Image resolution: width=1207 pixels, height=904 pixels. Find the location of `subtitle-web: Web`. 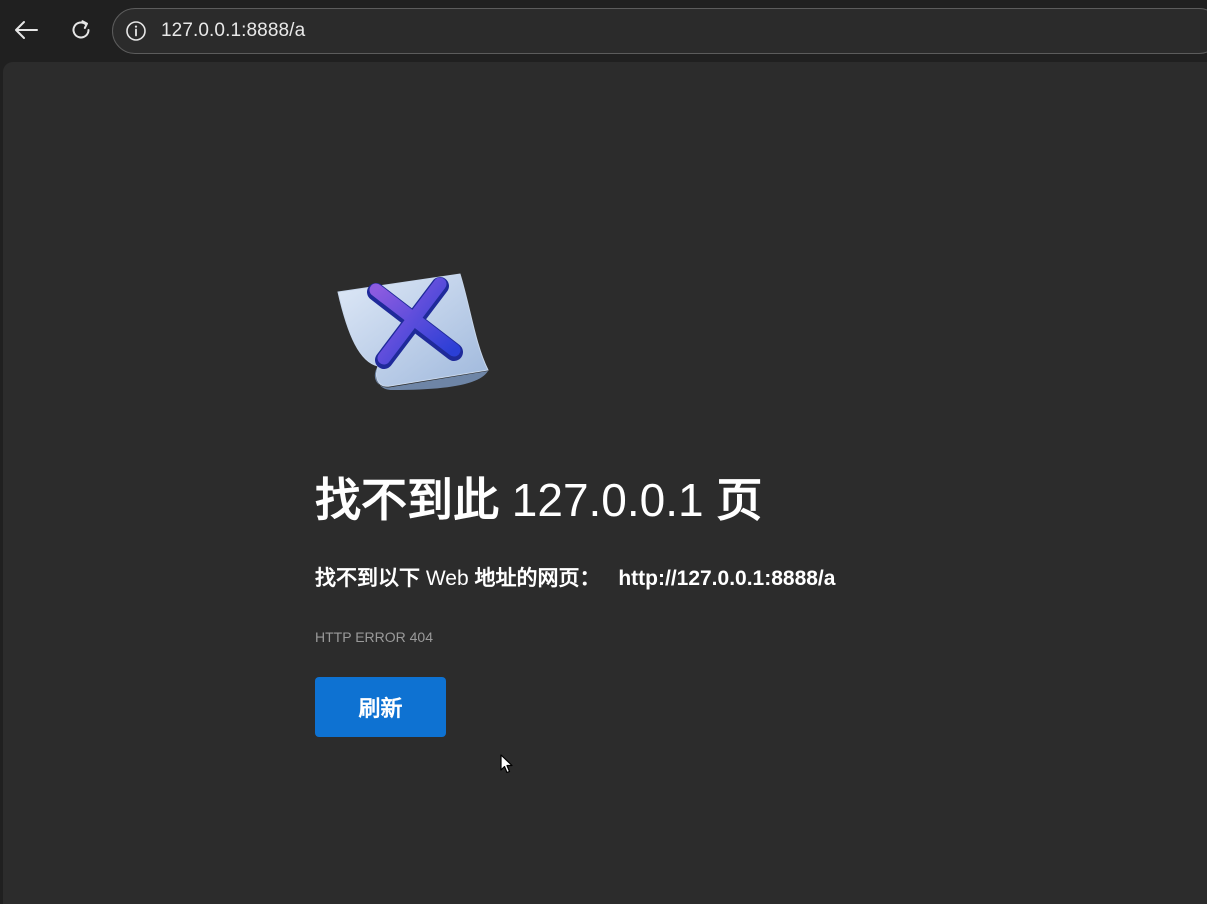

subtitle-web: Web is located at coordinates (447, 578).